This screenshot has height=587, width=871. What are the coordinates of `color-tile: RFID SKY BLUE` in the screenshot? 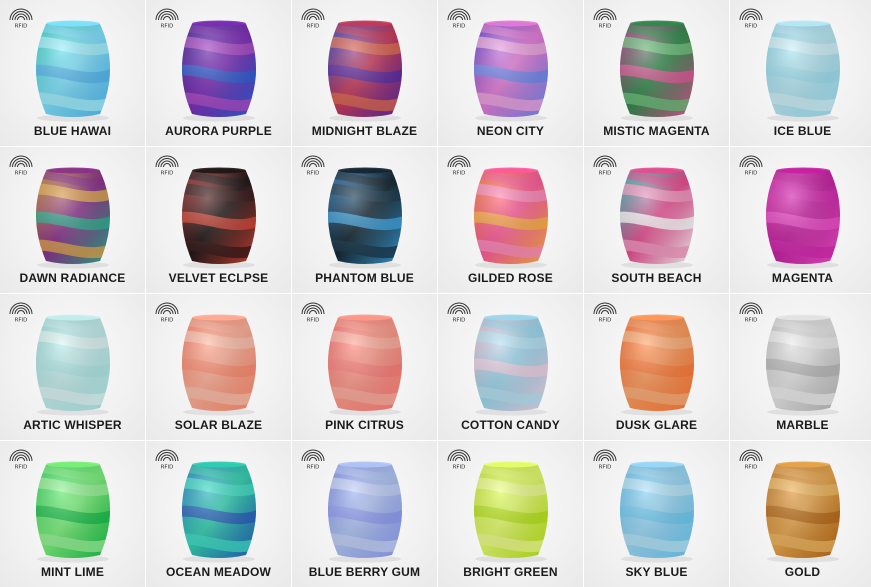 It's located at (656, 514).